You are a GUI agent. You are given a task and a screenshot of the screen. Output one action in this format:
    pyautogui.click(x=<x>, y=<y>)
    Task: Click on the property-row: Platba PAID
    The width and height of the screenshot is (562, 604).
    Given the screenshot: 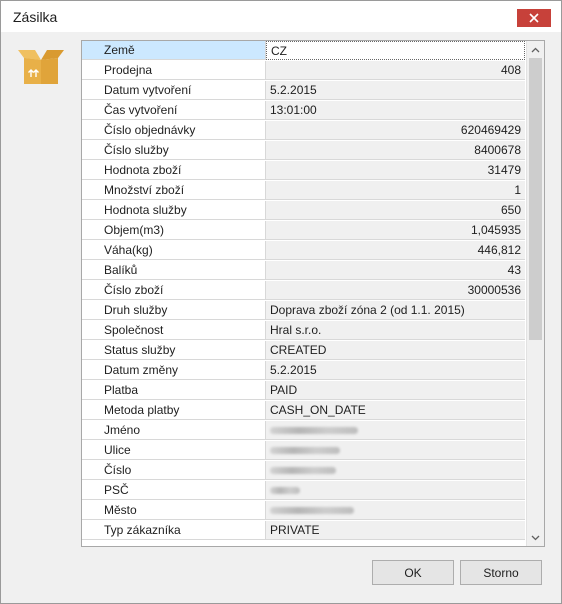 What is the action you would take?
    pyautogui.click(x=303, y=391)
    